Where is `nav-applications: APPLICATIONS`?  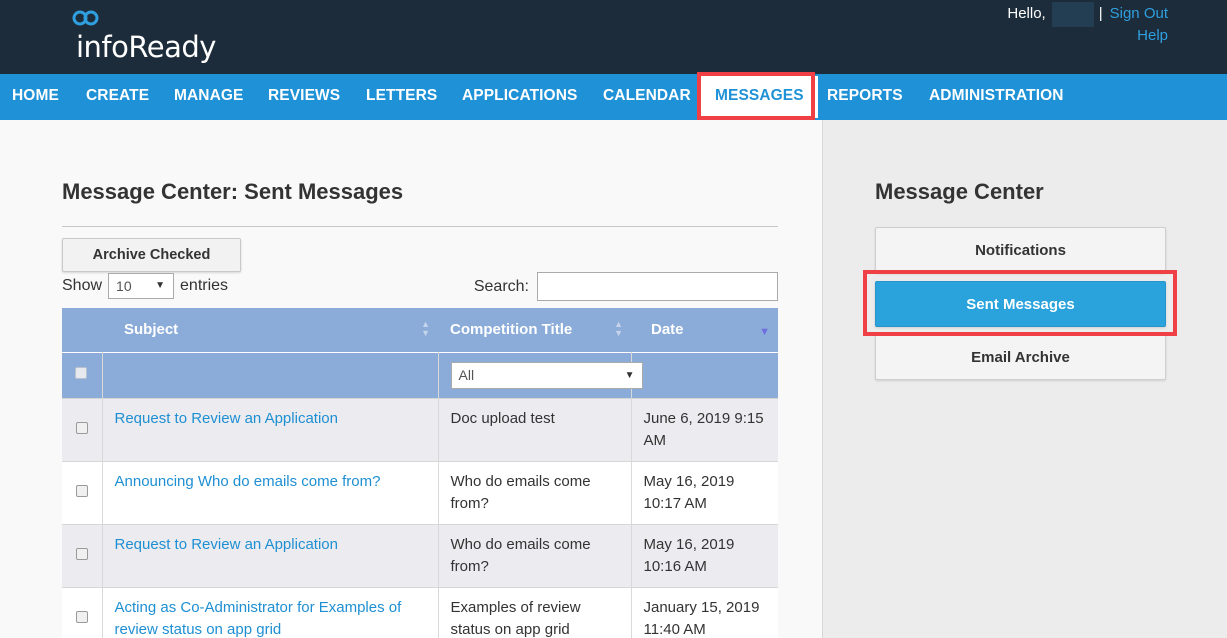 nav-applications: APPLICATIONS is located at coordinates (519, 97).